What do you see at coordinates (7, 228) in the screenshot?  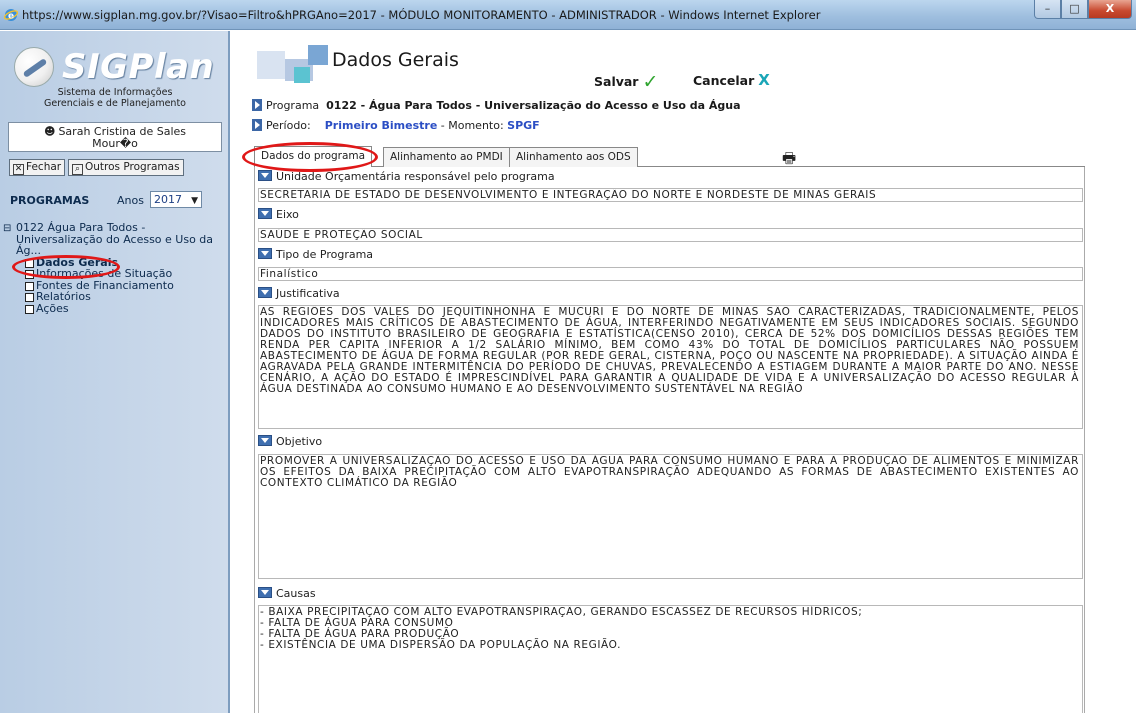 I see `folder-open-icon: ⊟` at bounding box center [7, 228].